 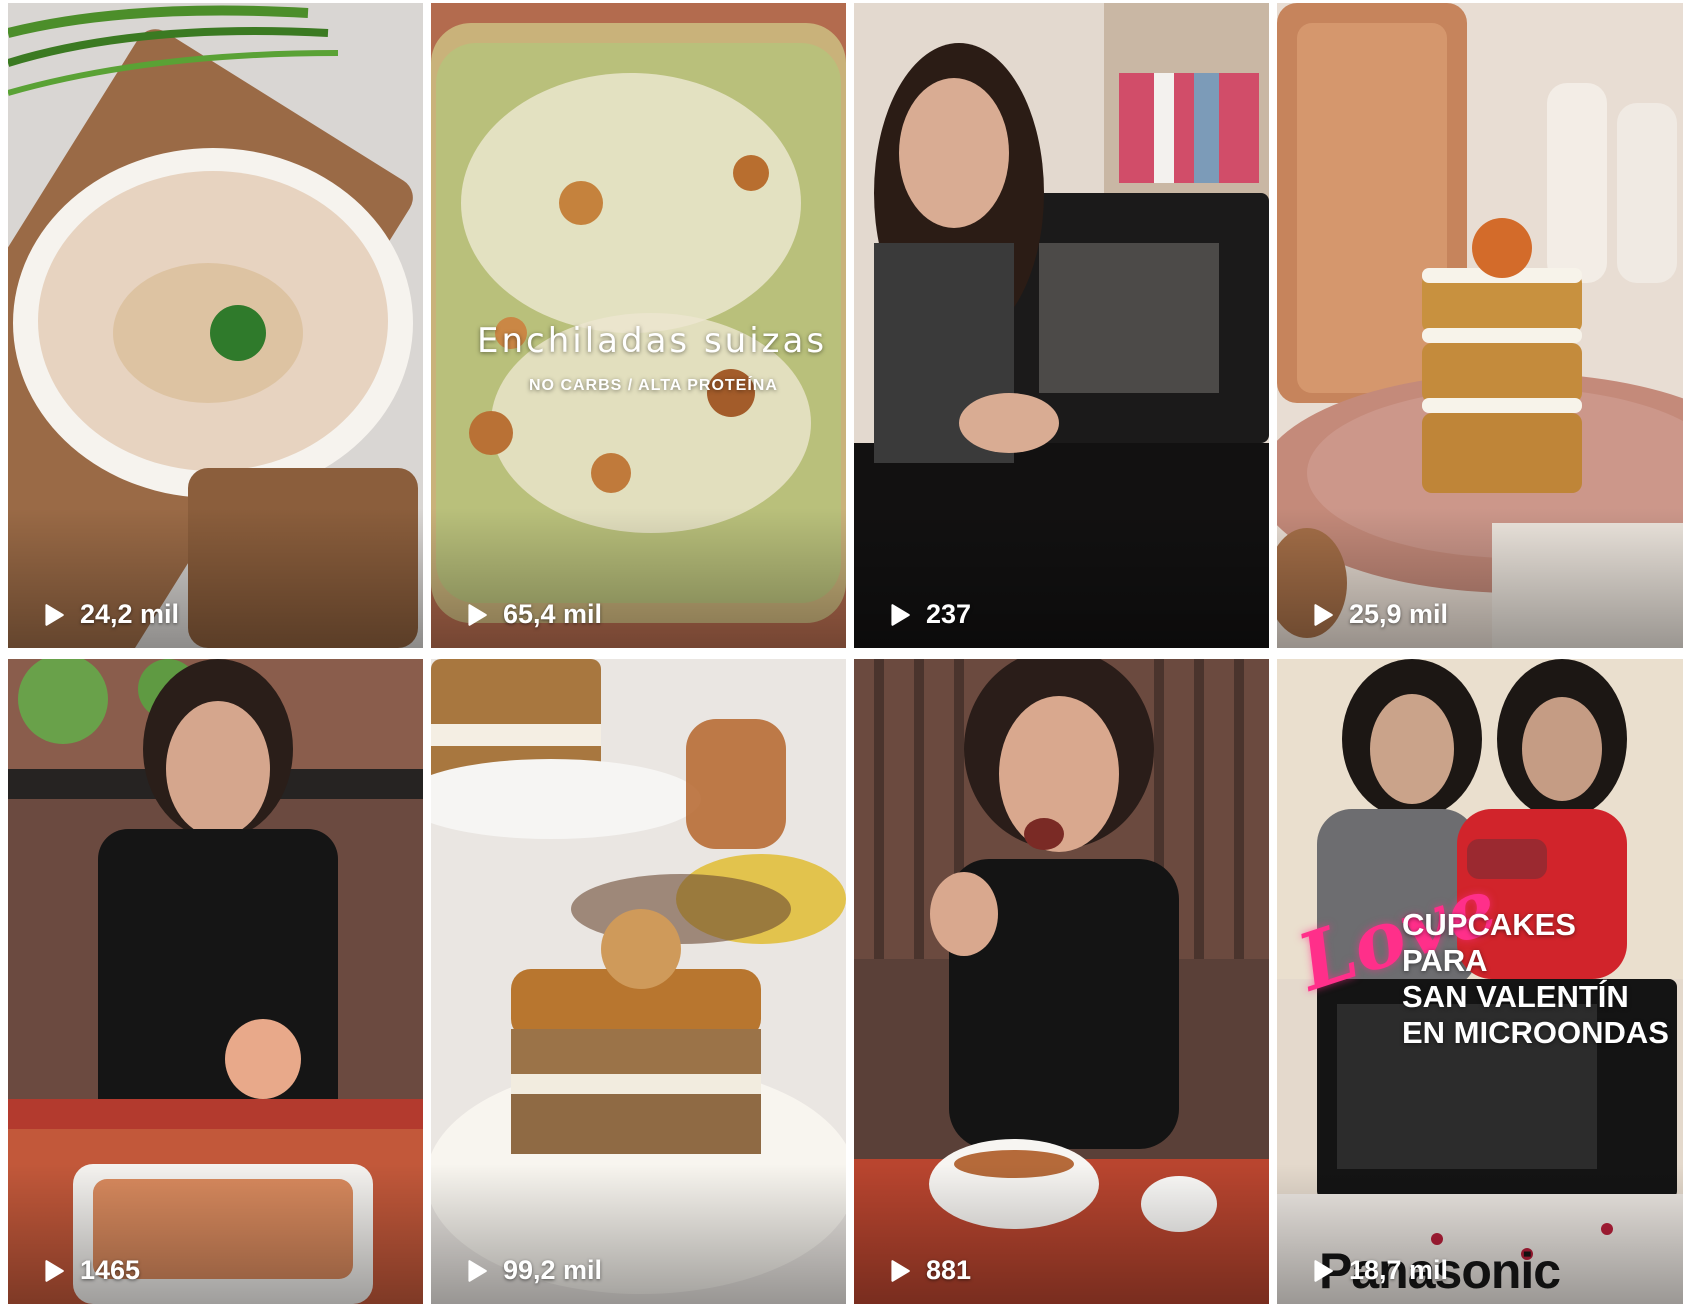 What do you see at coordinates (1535, 1032) in the screenshot?
I see `promo-line: EN MICROONDAS` at bounding box center [1535, 1032].